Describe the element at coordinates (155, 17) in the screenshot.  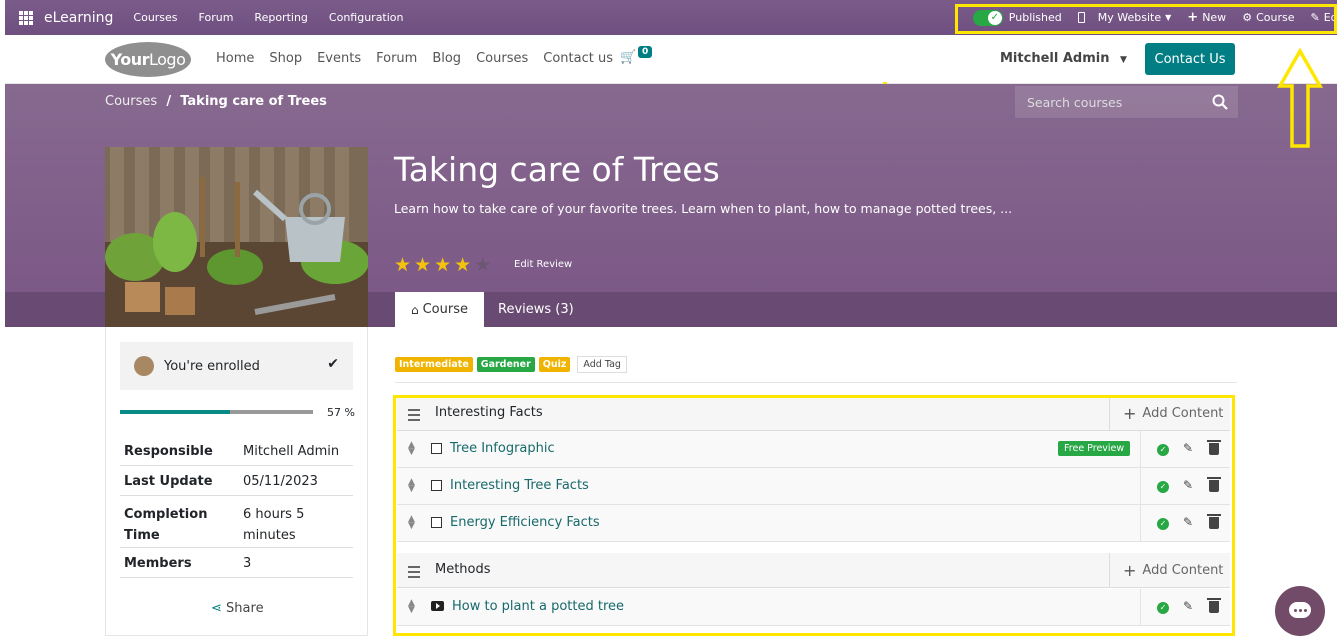
I see `admin-menu-courses: Courses` at that location.